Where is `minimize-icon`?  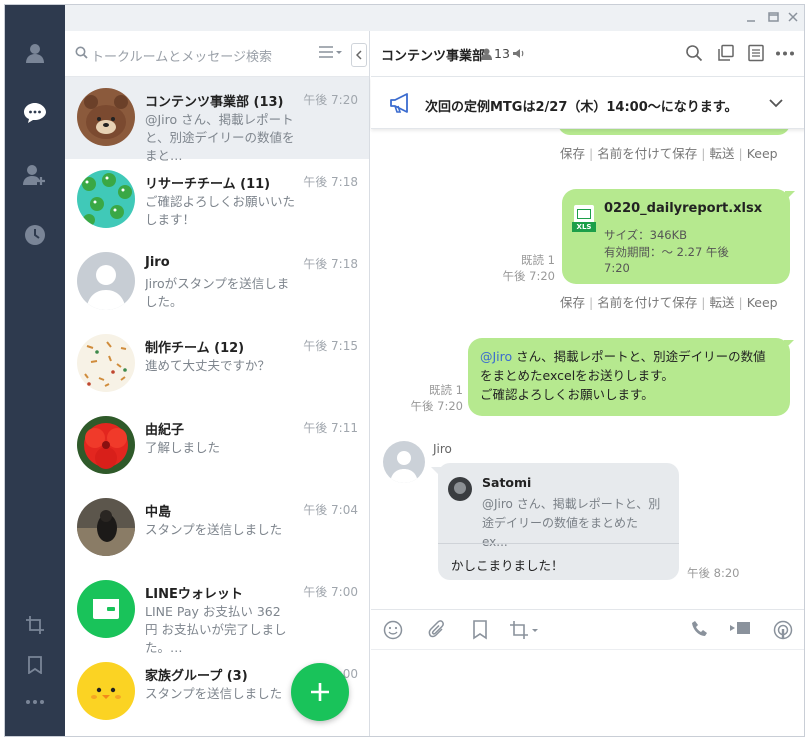 minimize-icon is located at coordinates (751, 17).